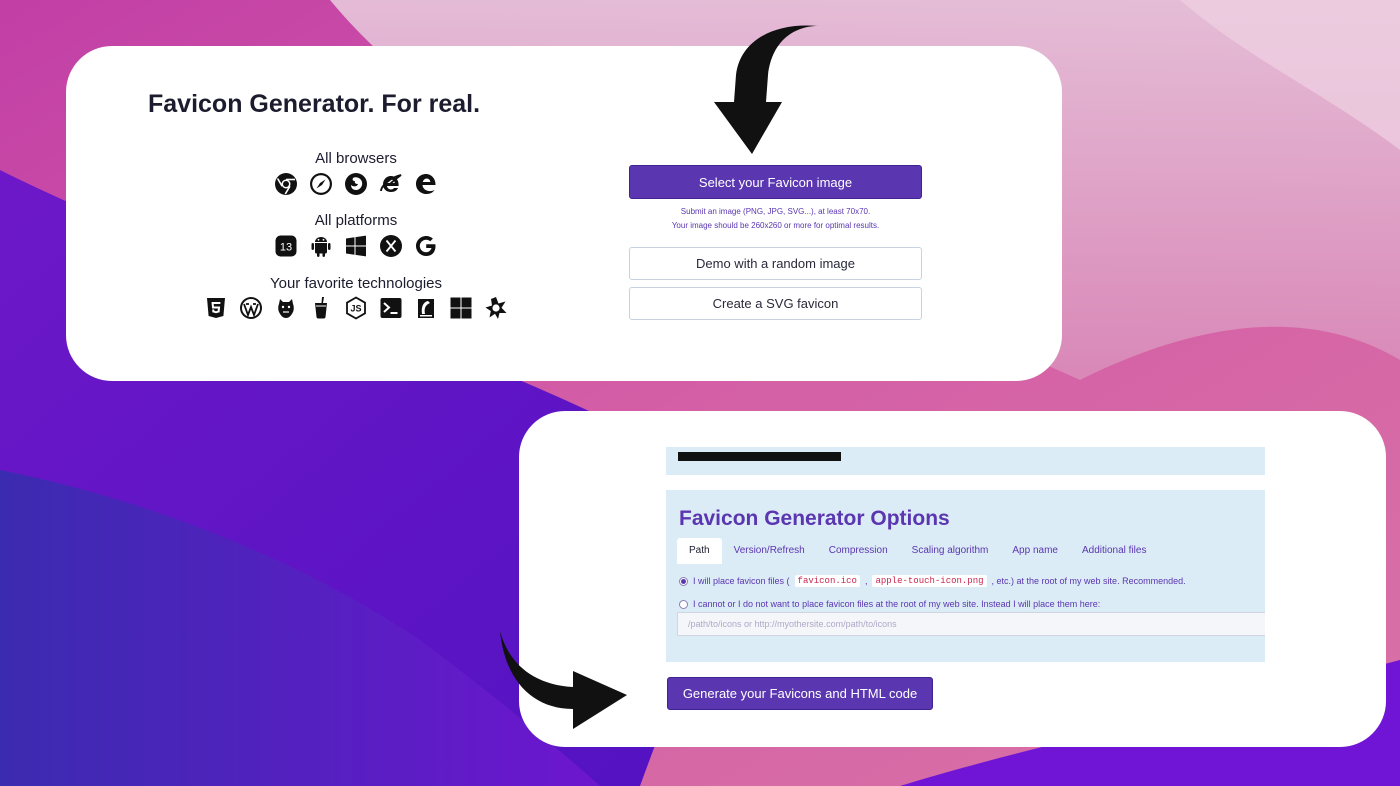 This screenshot has width=1400, height=786. Describe the element at coordinates (426, 308) in the screenshot. I see `ruby-on-rails-icon` at that location.